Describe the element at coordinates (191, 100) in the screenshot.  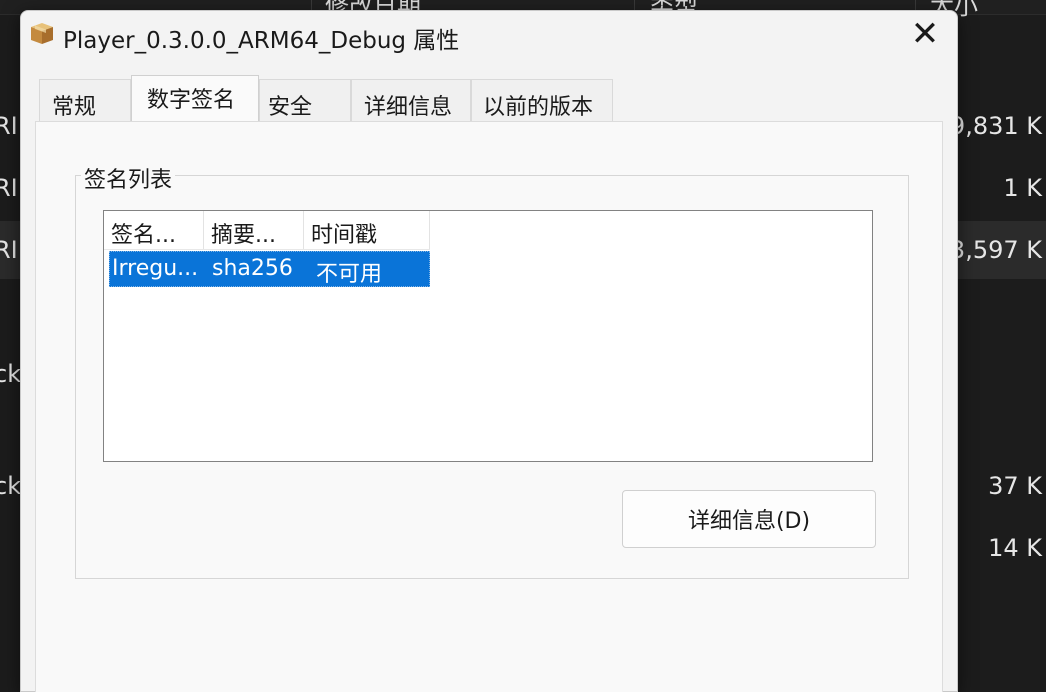
I see `tab-label: 数字签名` at that location.